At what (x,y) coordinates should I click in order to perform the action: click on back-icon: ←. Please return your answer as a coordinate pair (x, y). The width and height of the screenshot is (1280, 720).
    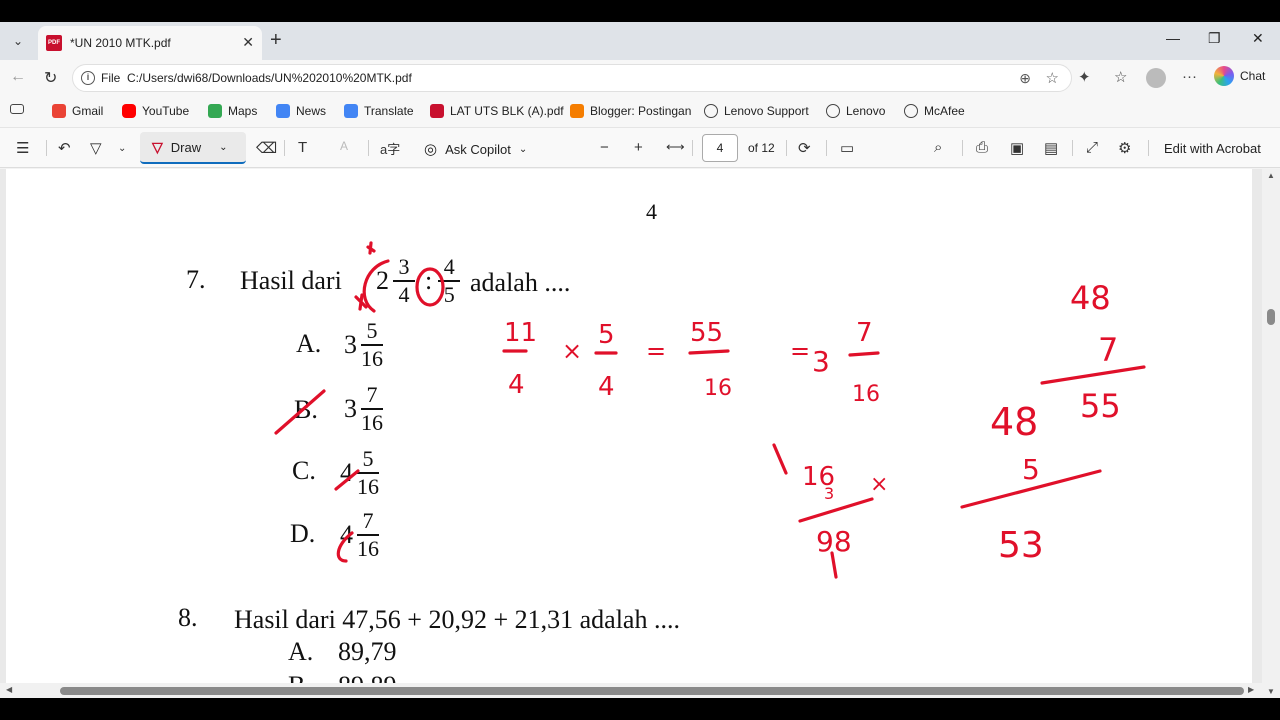
    Looking at the image, I should click on (18, 77).